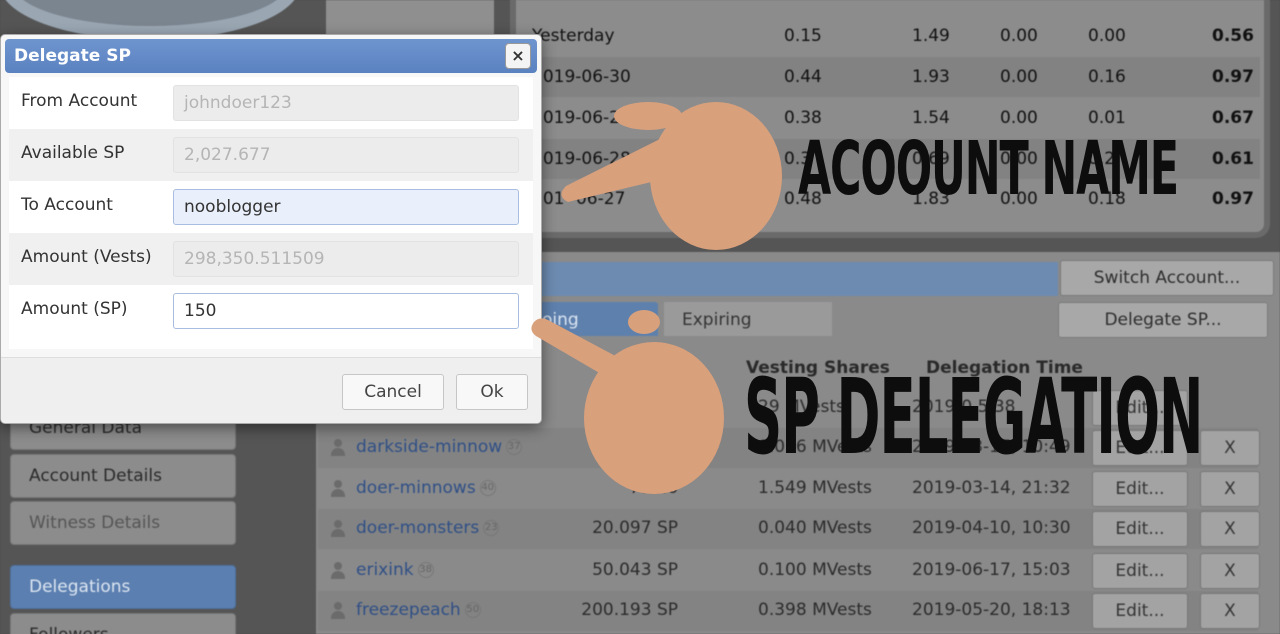  Describe the element at coordinates (79, 101) in the screenshot. I see `from-account-label: From Account` at that location.